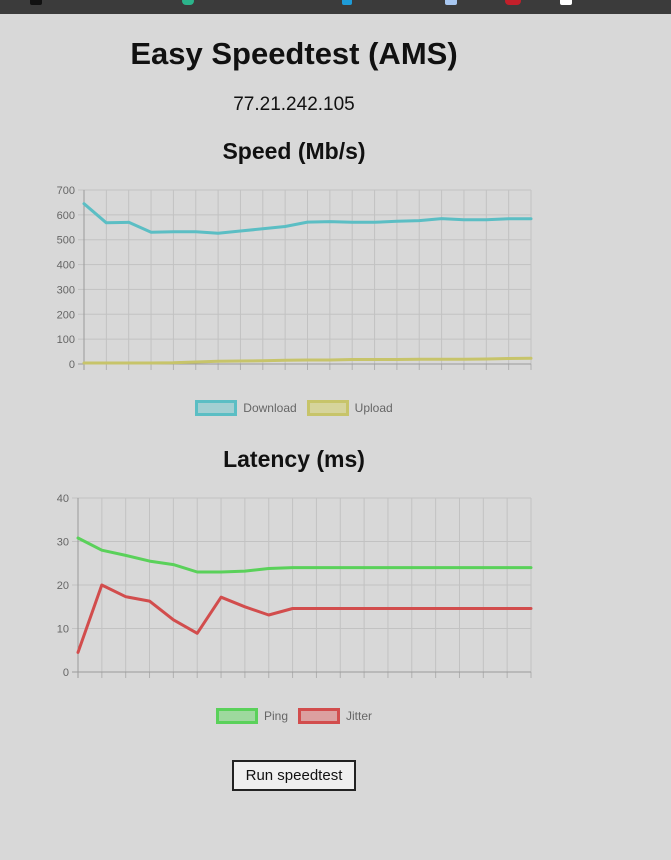 This screenshot has width=671, height=860. What do you see at coordinates (294, 459) in the screenshot?
I see `latency-chart-title: Latency (ms)` at bounding box center [294, 459].